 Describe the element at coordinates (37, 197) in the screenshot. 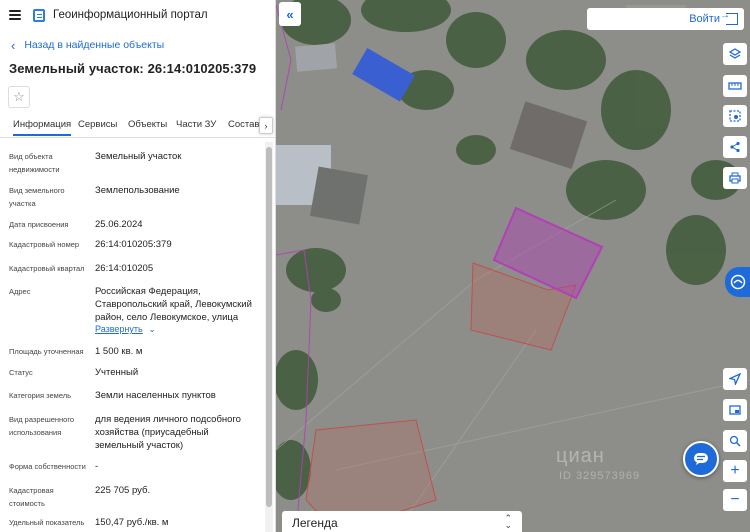

I see `property-label: Вид земельного участка` at that location.